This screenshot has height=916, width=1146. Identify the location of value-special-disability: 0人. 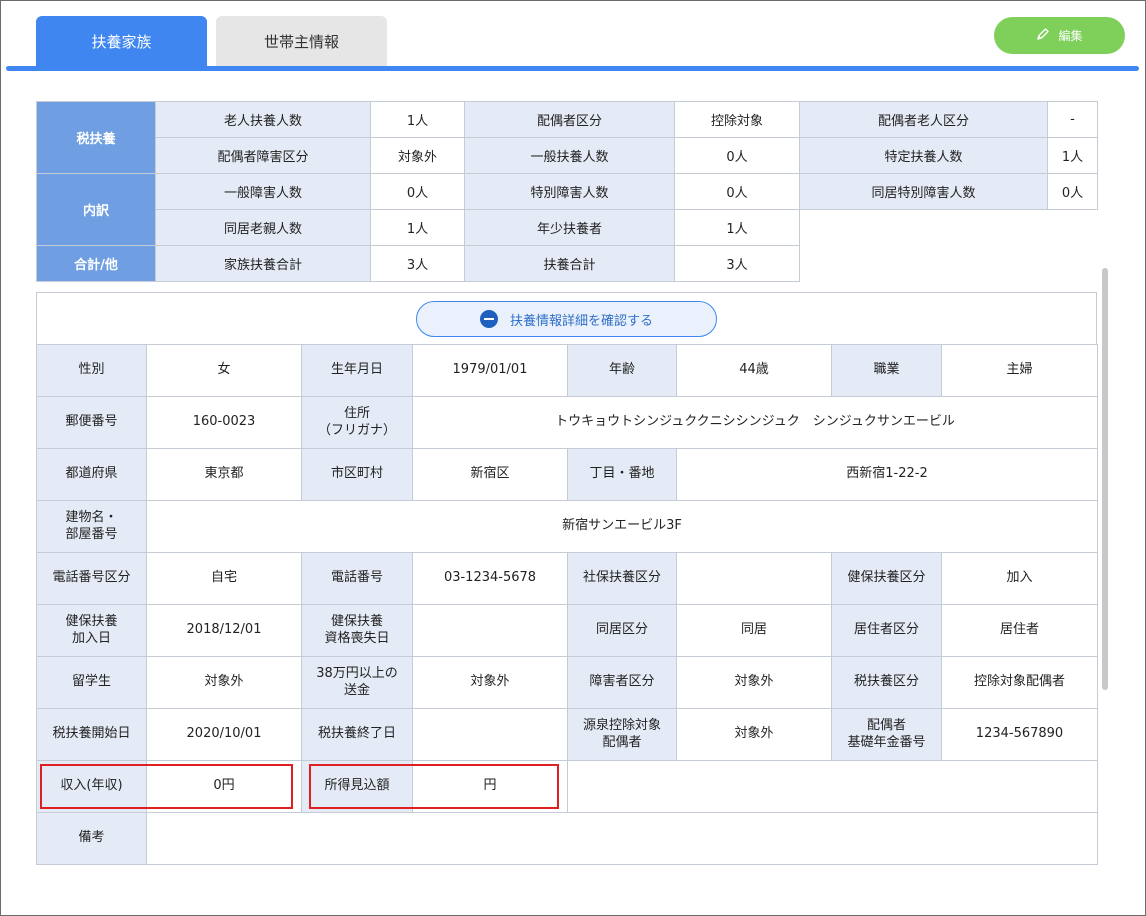
(737, 191).